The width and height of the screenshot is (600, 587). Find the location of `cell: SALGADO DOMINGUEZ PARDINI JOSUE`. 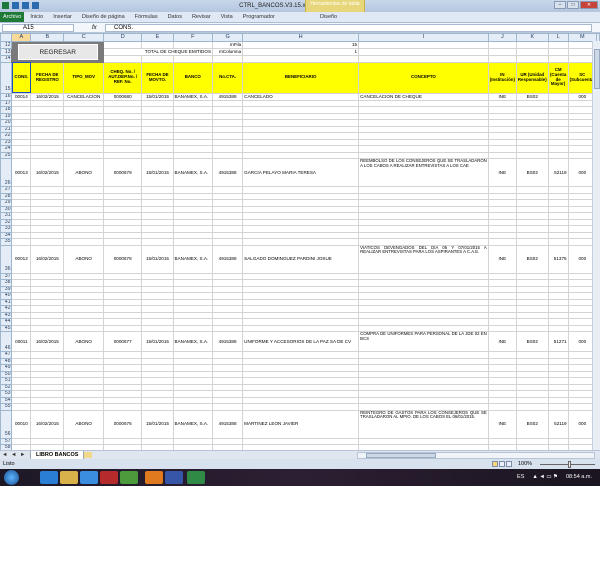

cell: SALGADO DOMINGUEZ PARDINI JOSUE is located at coordinates (301, 259).